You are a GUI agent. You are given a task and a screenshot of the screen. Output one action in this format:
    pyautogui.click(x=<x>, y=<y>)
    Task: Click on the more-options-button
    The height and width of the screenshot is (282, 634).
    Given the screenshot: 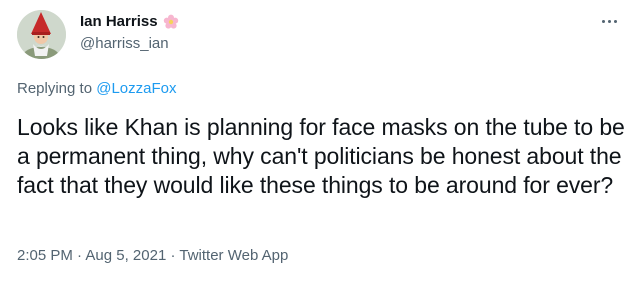 What is the action you would take?
    pyautogui.click(x=609, y=21)
    